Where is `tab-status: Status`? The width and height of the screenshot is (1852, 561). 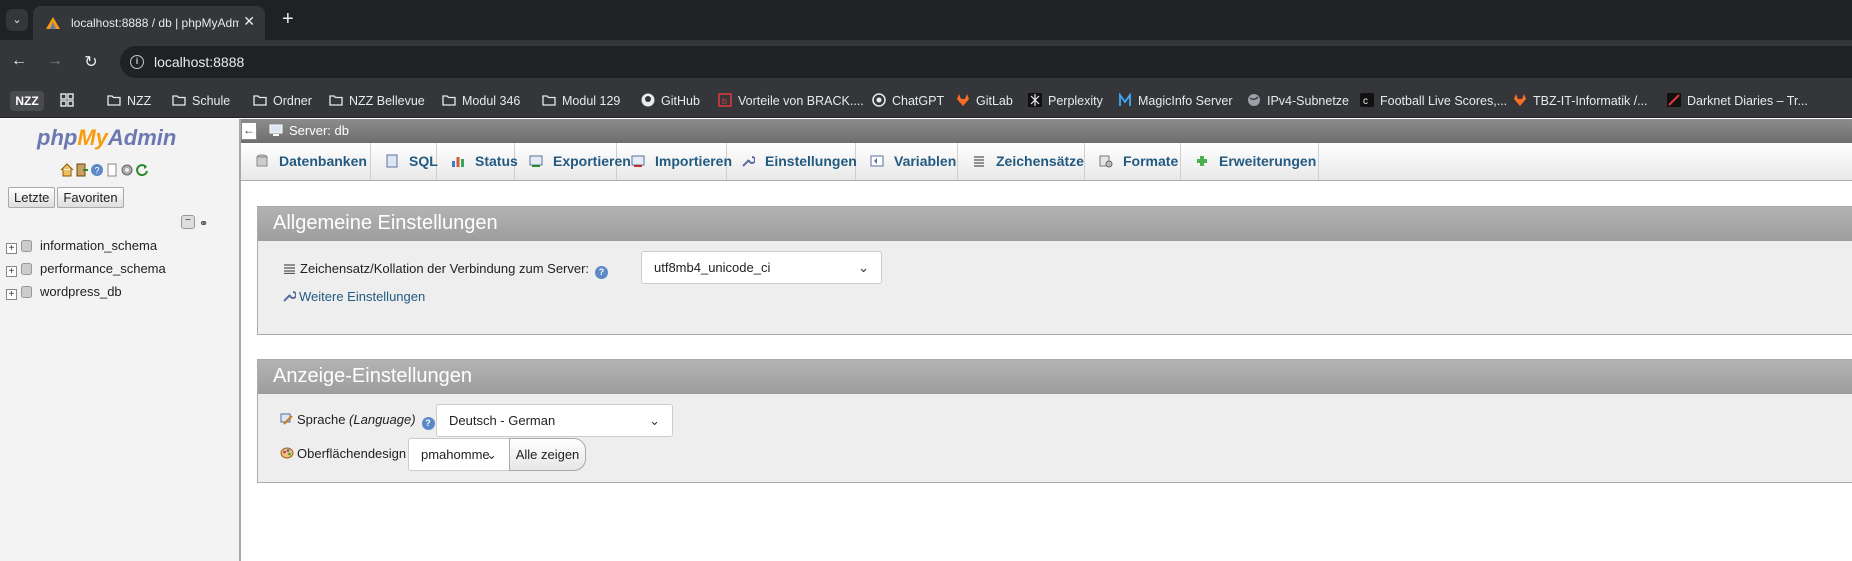
tab-status: Status is located at coordinates (477, 161).